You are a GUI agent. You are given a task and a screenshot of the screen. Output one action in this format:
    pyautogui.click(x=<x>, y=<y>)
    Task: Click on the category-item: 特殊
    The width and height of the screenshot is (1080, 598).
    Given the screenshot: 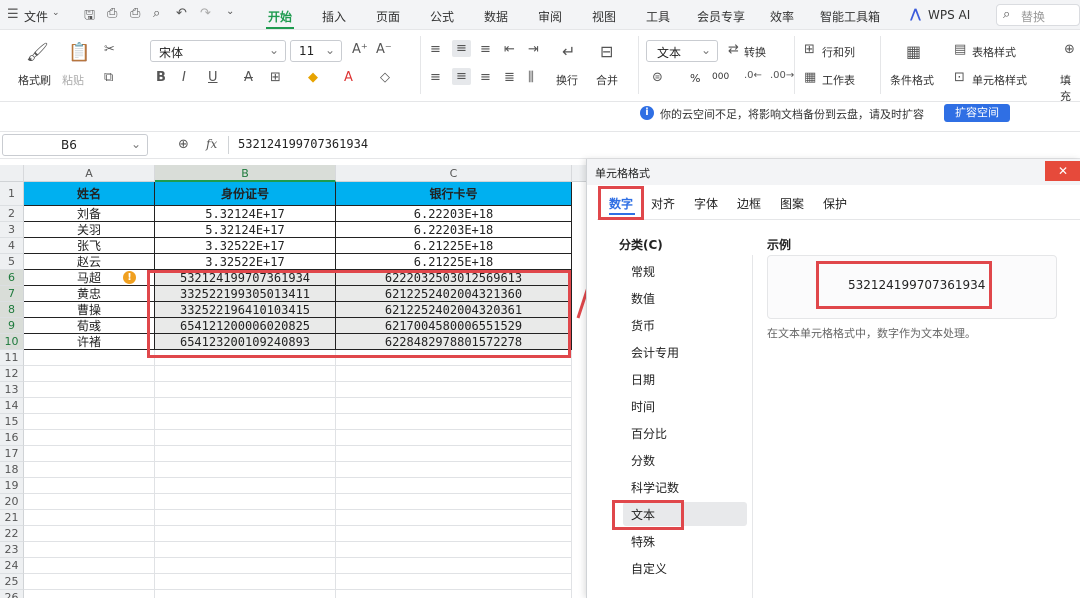 What is the action you would take?
    pyautogui.click(x=643, y=541)
    